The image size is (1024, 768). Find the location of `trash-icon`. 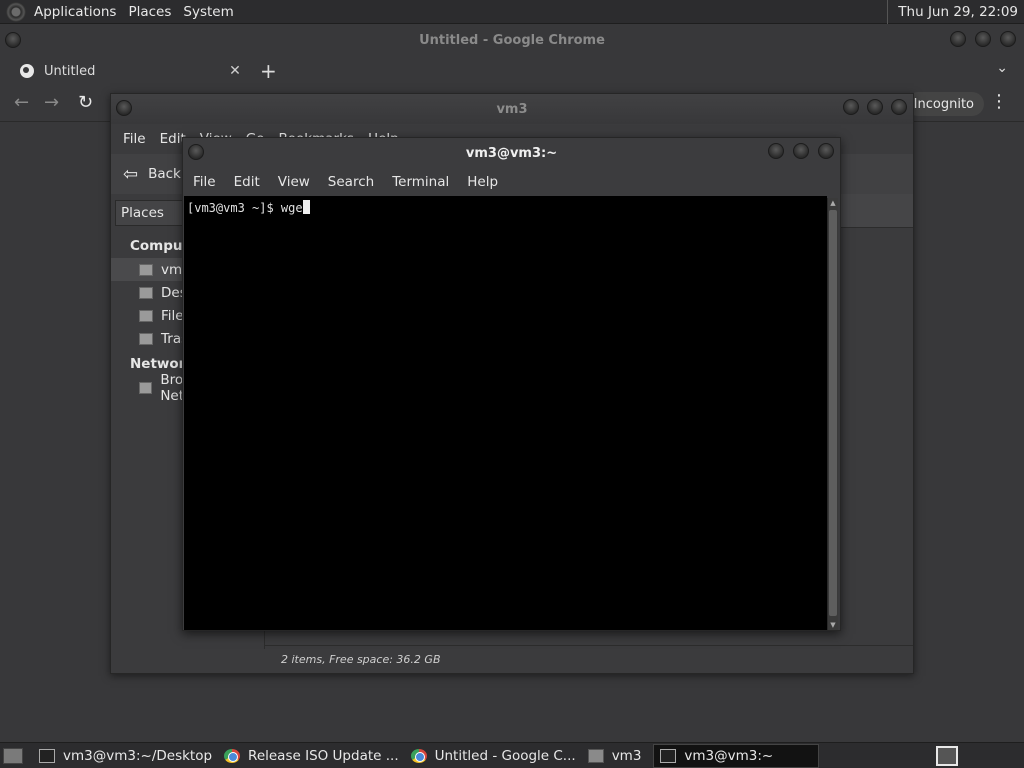

trash-icon is located at coordinates (146, 338).